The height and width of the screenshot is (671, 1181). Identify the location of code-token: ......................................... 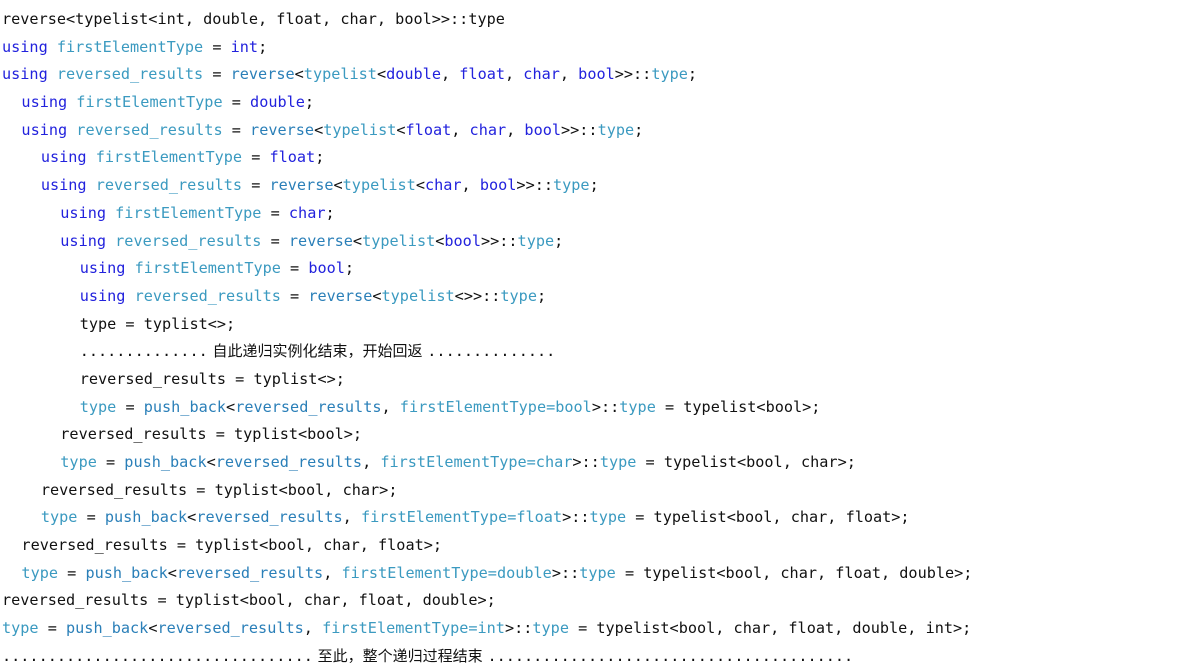
(670, 655).